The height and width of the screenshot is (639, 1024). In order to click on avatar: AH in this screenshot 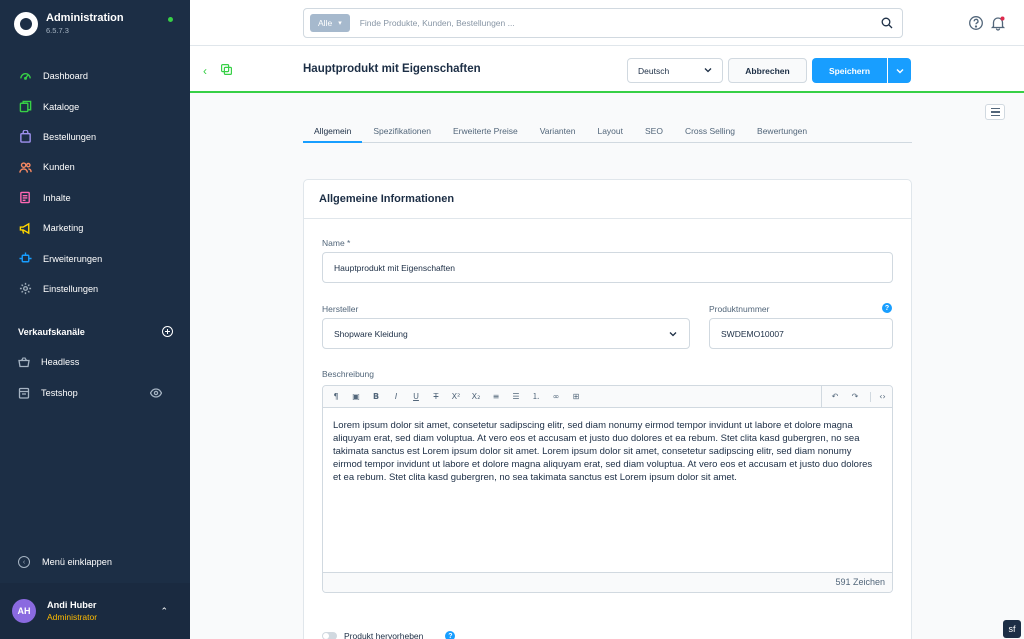, I will do `click(24, 611)`.